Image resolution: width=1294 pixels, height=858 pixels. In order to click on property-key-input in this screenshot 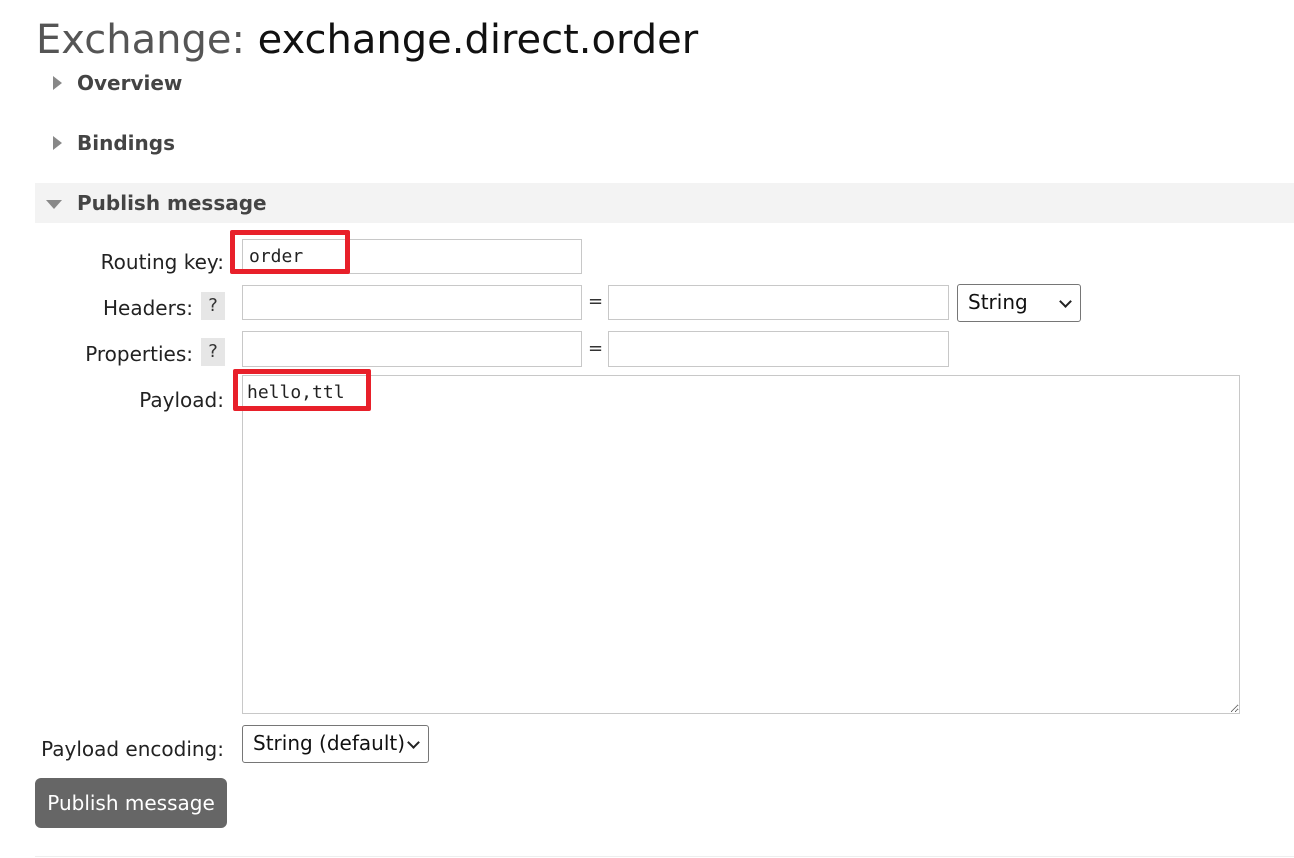, I will do `click(412, 349)`.